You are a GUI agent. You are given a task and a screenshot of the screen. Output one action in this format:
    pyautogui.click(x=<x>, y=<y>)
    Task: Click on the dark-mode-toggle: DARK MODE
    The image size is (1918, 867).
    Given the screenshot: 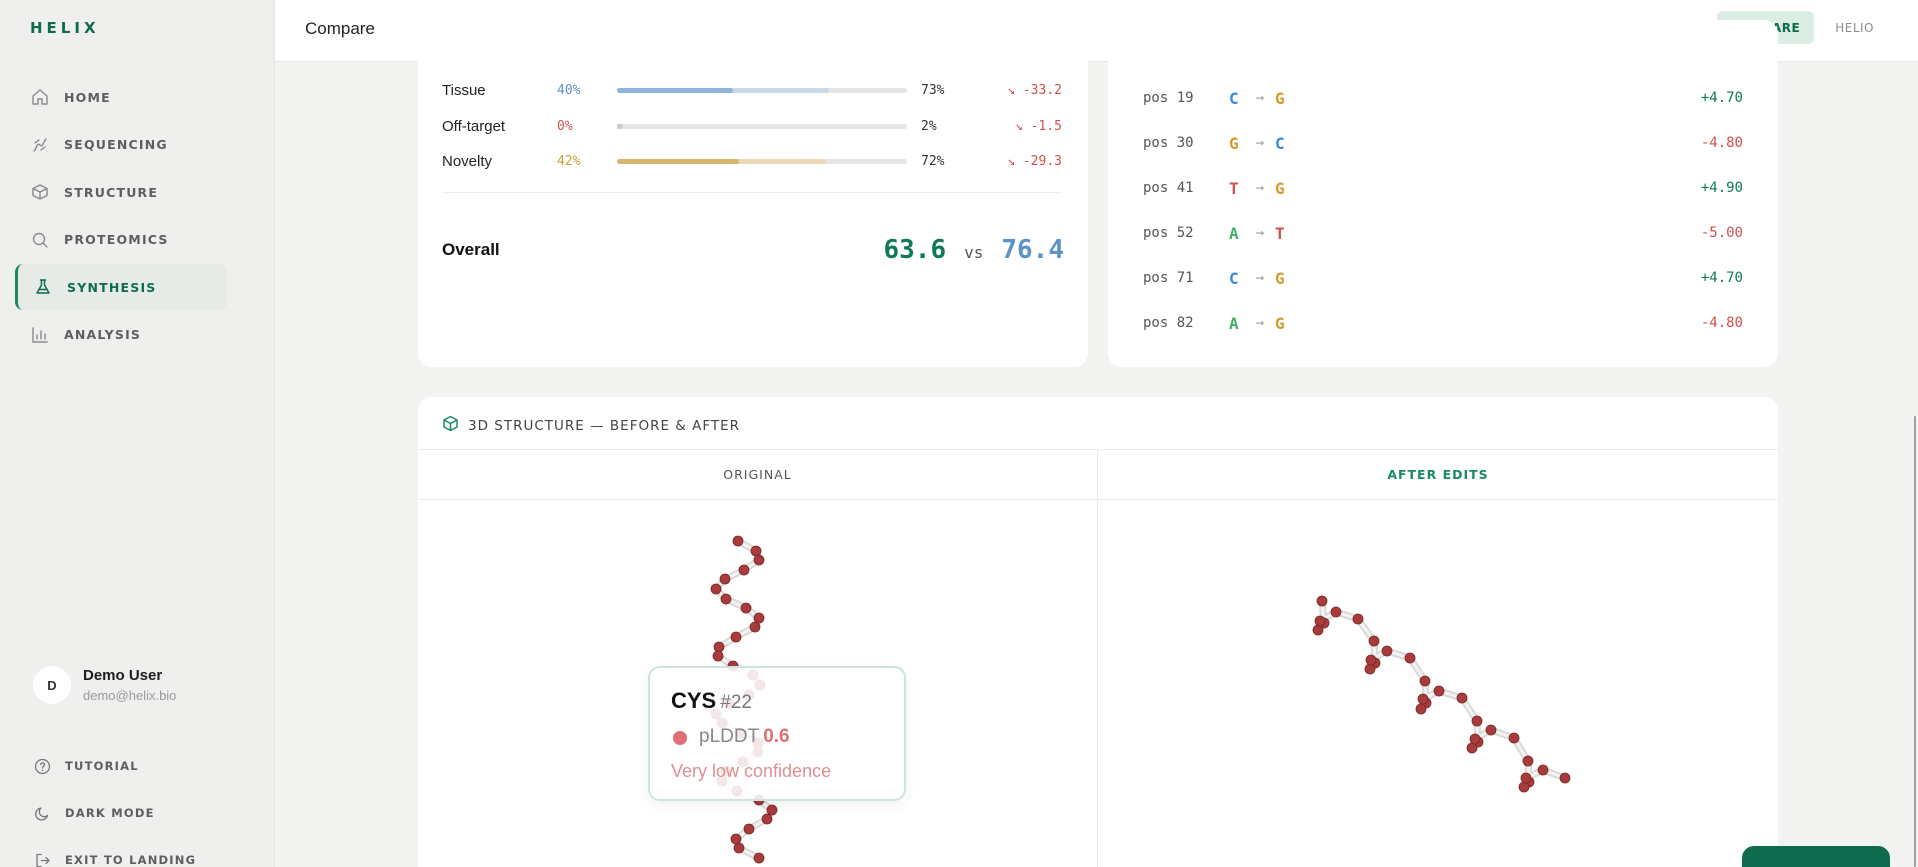 What is the action you would take?
    pyautogui.click(x=94, y=813)
    